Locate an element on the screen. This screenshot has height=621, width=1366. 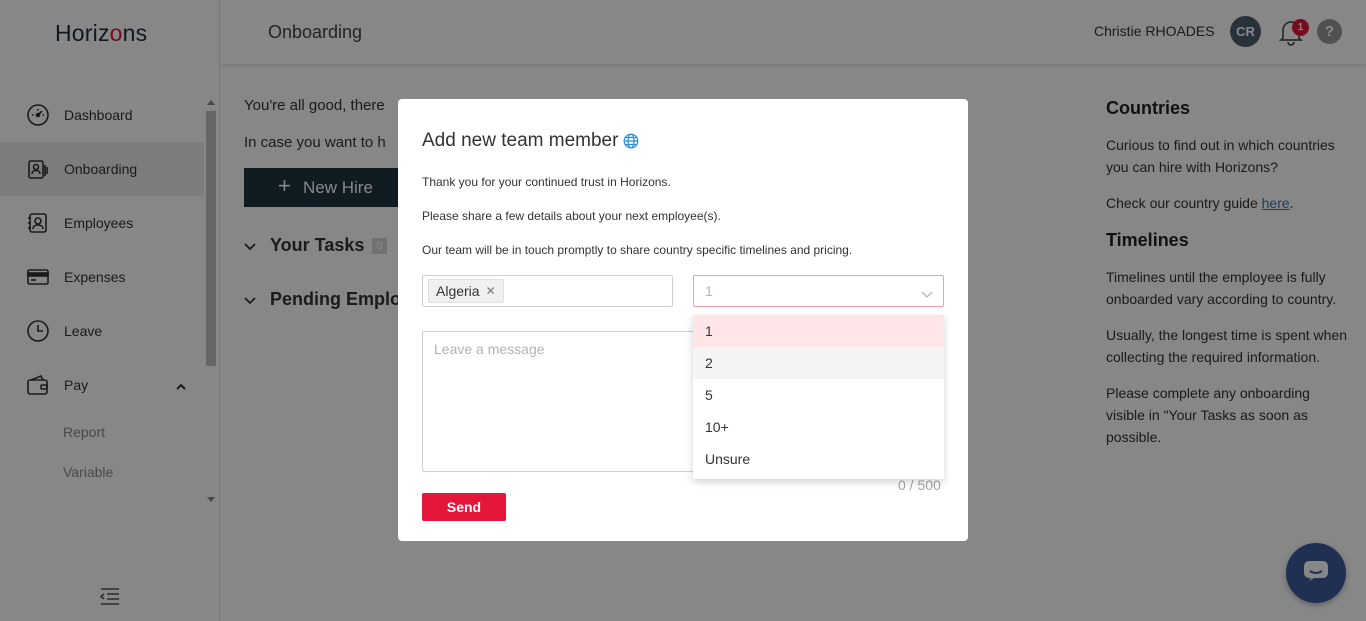
dropdown-option-1: 1 is located at coordinates (818, 331).